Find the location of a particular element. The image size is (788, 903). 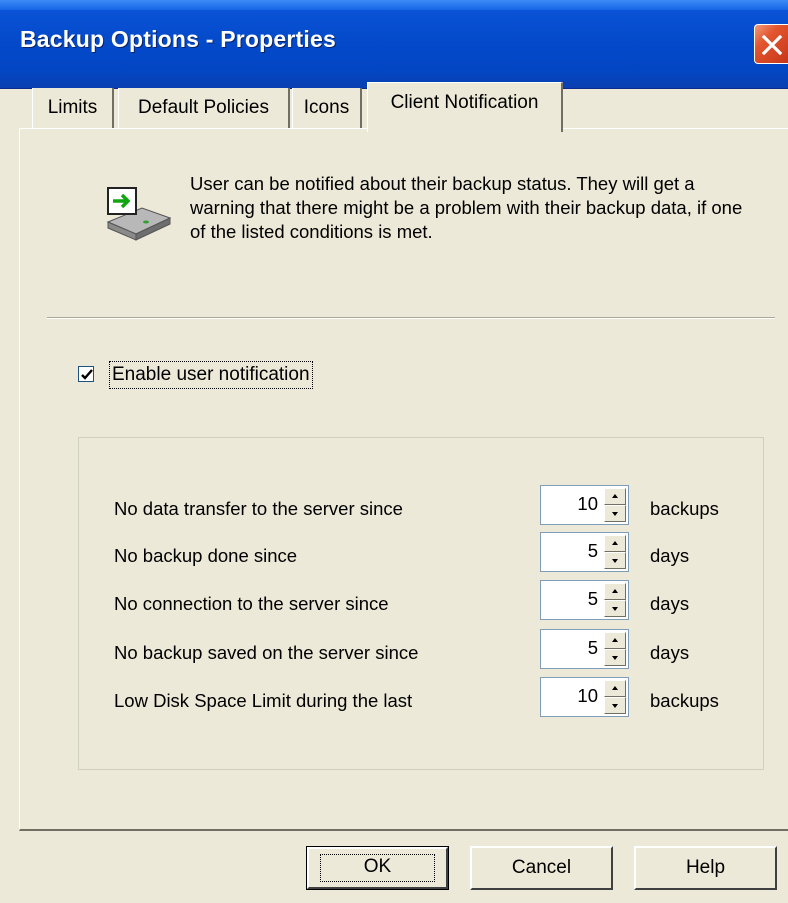

separator is located at coordinates (411, 318).